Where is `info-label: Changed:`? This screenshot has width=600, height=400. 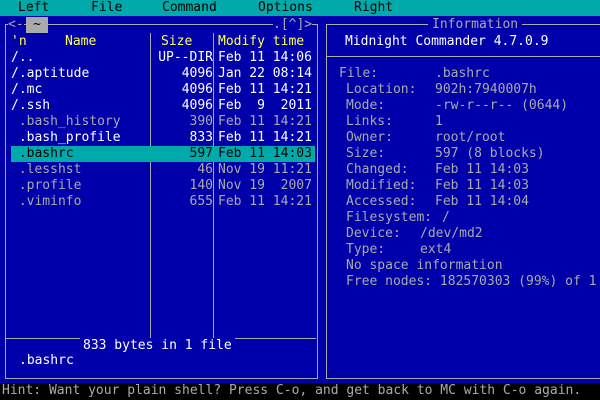 info-label: Changed: is located at coordinates (377, 169).